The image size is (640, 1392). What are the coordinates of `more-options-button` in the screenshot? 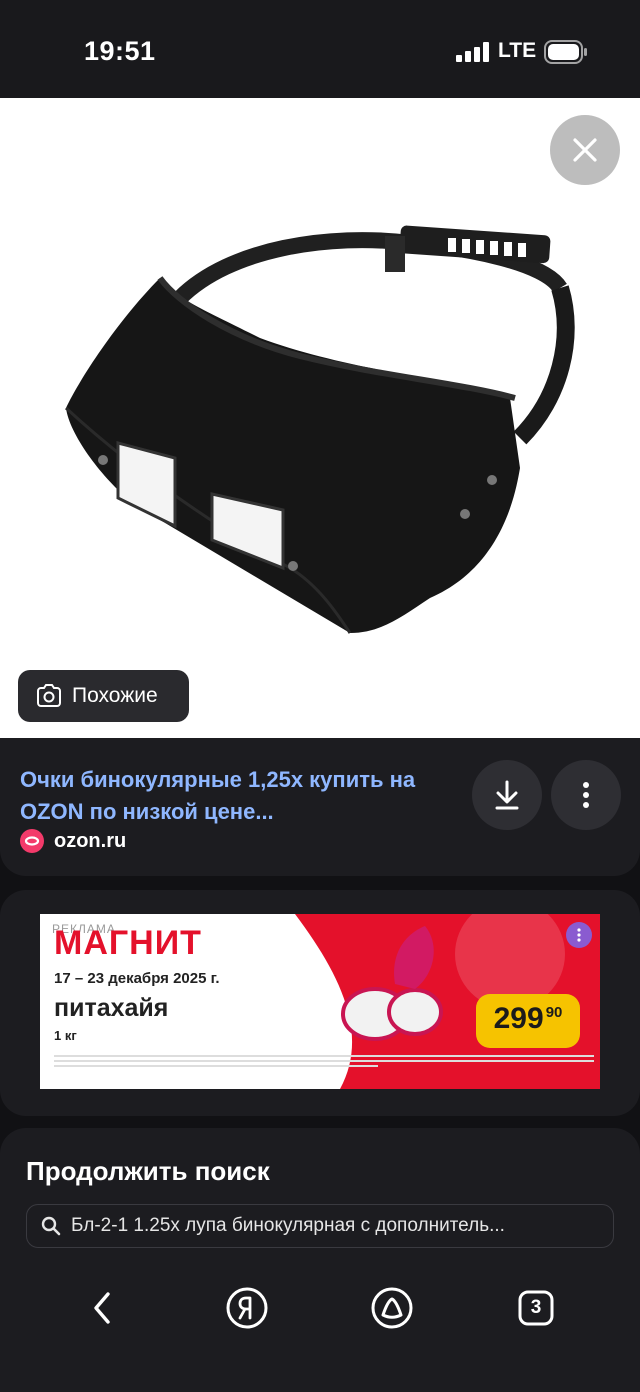 It's located at (586, 795).